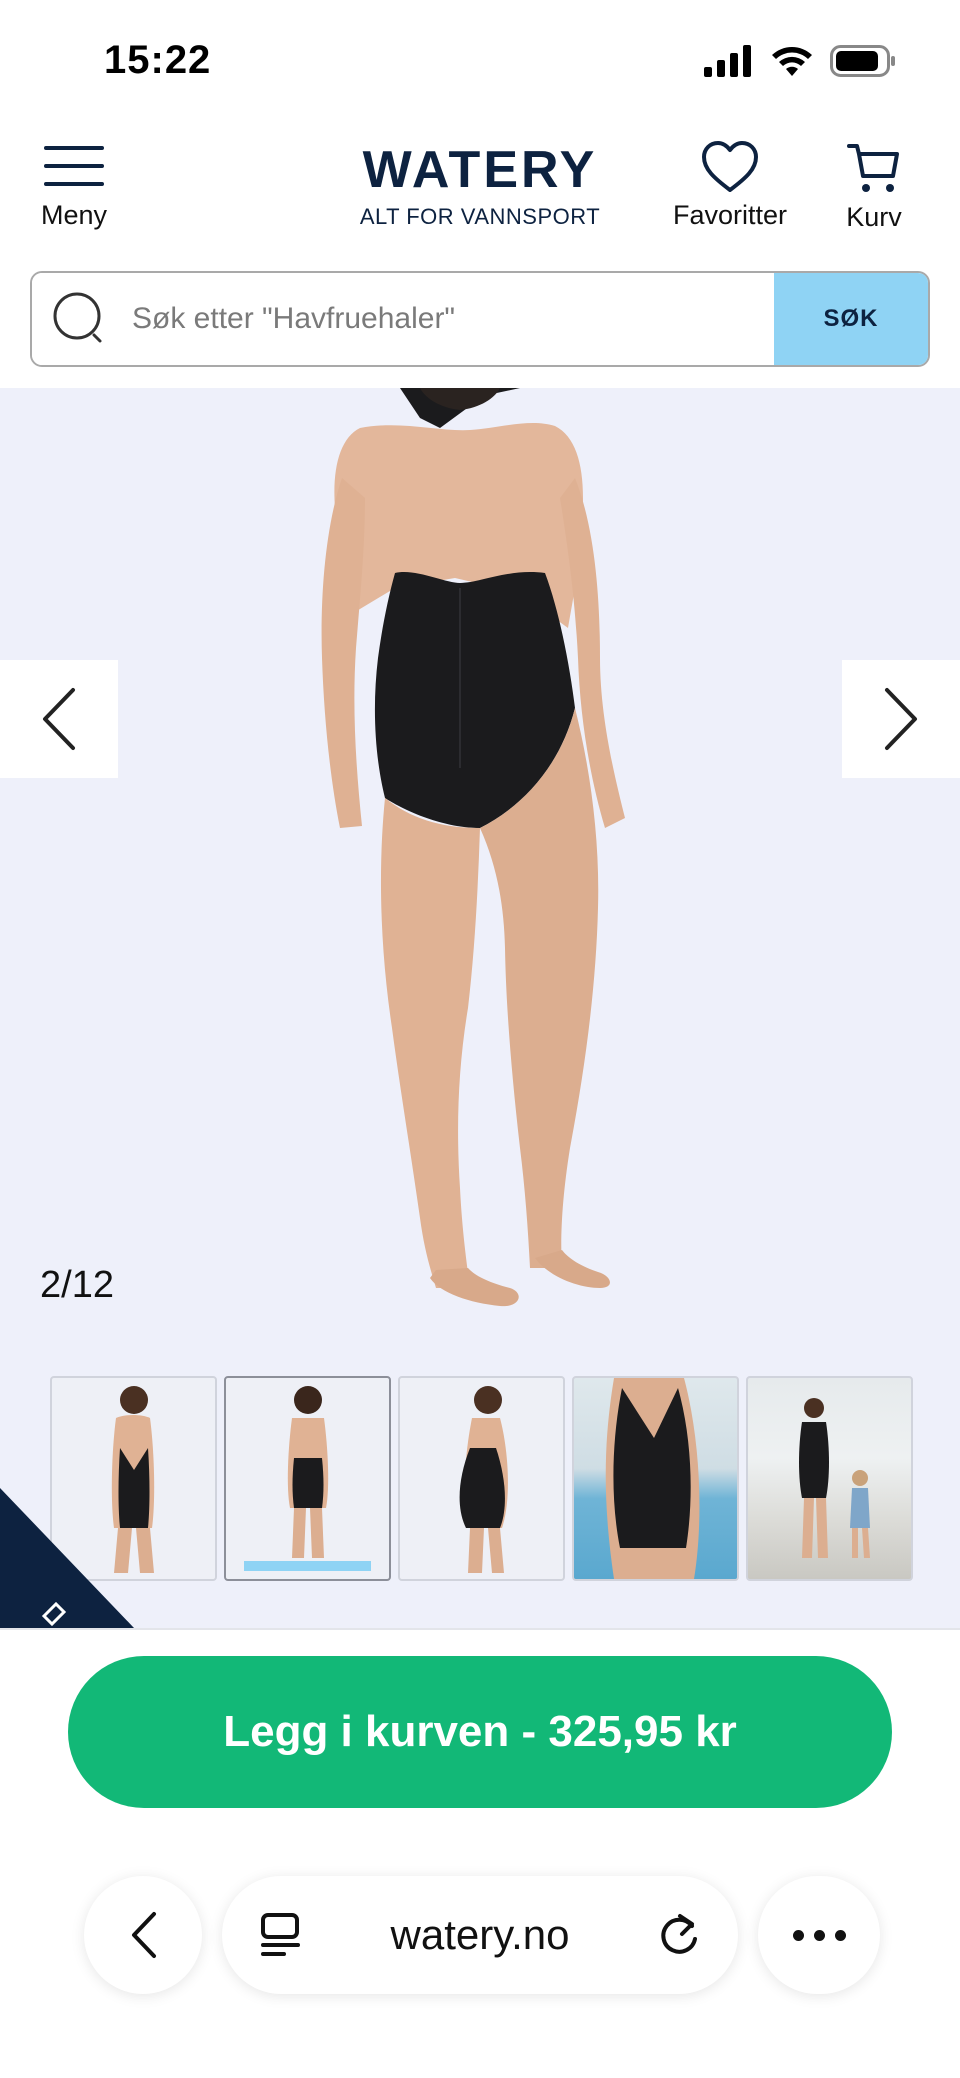 This screenshot has width=960, height=2078. Describe the element at coordinates (480, 60) in the screenshot. I see `status-bar: 15:22` at that location.